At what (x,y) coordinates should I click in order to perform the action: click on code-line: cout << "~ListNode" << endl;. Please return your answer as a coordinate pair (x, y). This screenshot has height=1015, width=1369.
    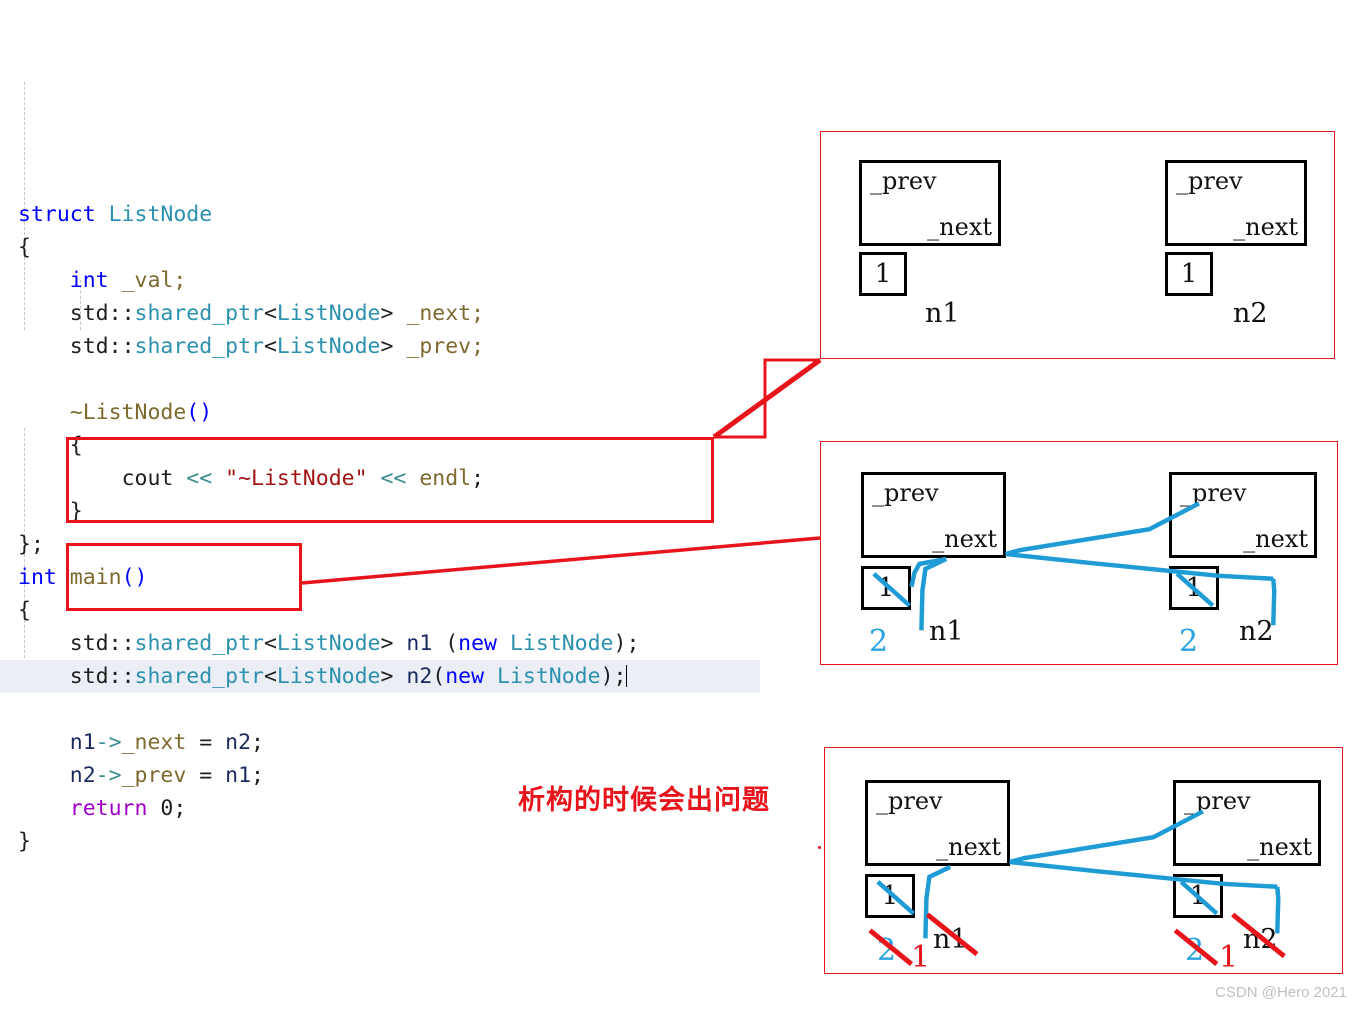
    Looking at the image, I should click on (380, 478).